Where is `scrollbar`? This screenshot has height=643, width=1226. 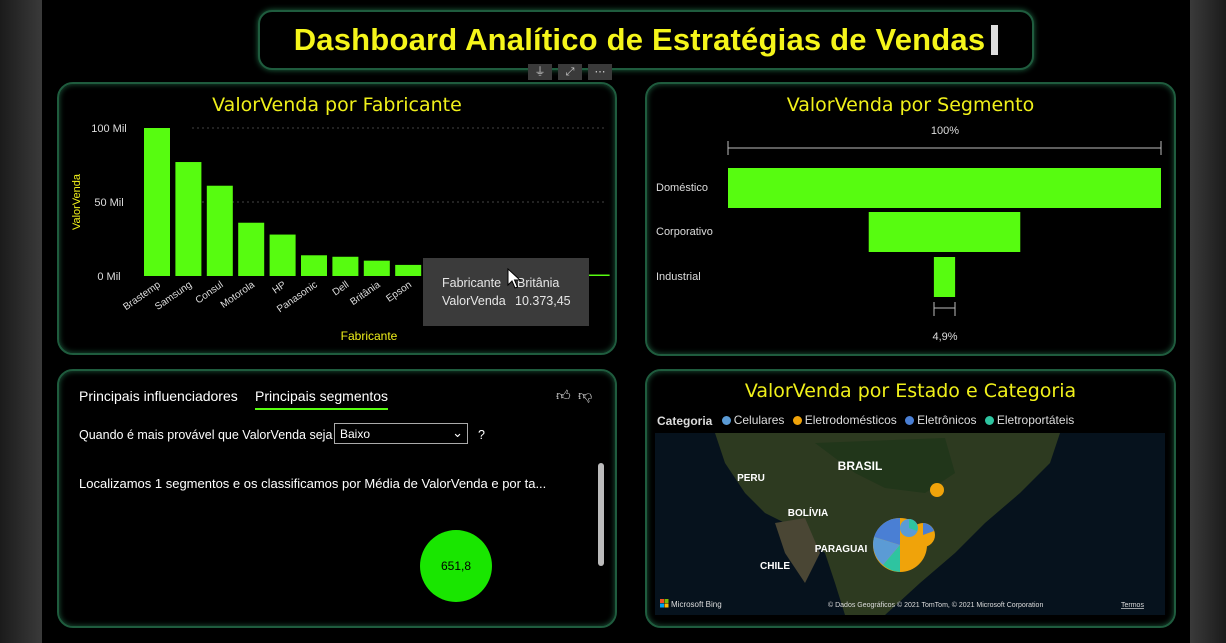 scrollbar is located at coordinates (601, 514).